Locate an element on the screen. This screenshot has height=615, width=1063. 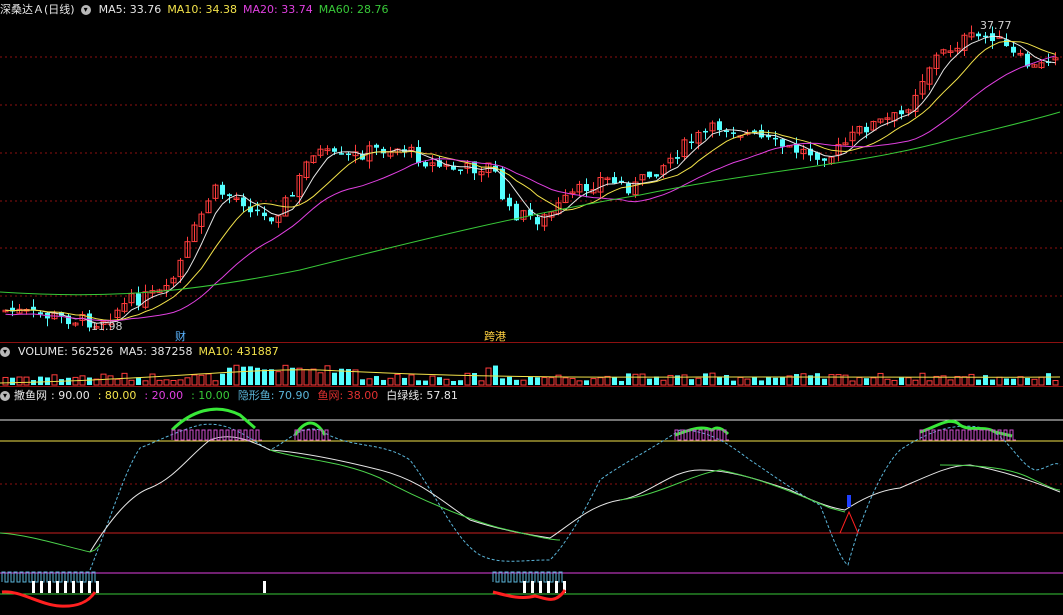
level-90-label: : 90.00 is located at coordinates (70, 395).